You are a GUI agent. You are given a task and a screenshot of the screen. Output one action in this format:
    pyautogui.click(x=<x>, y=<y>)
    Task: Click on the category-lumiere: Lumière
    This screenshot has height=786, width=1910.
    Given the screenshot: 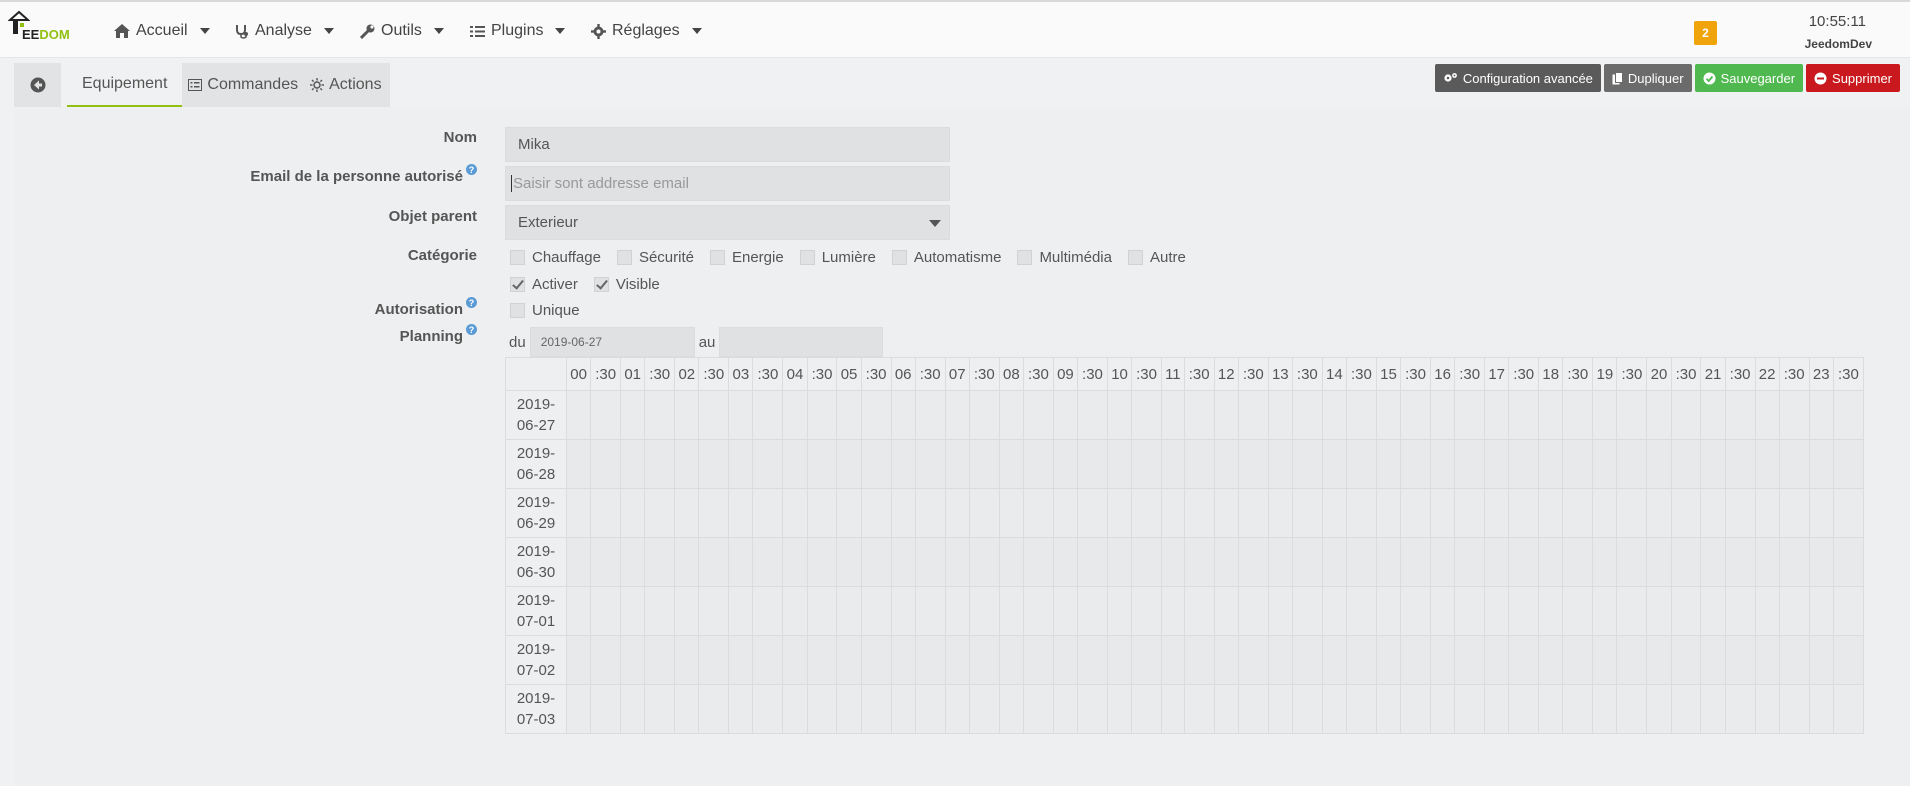 What is the action you would take?
    pyautogui.click(x=837, y=257)
    